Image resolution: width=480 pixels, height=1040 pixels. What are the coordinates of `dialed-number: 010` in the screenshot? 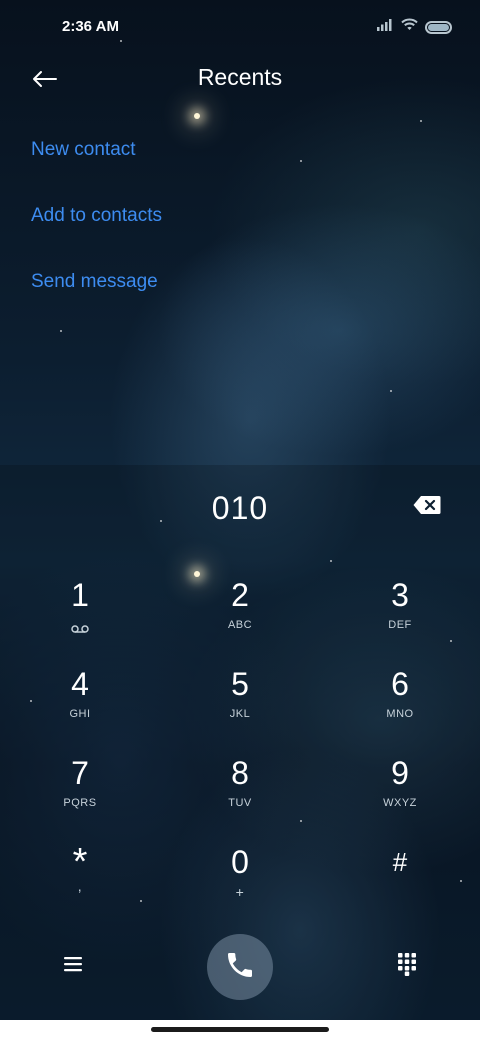 It's located at (240, 508).